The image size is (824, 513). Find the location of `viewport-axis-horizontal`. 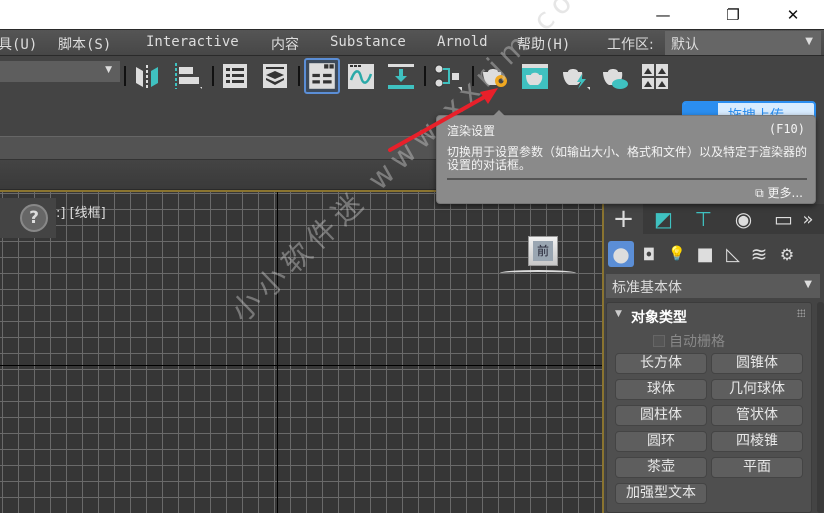

viewport-axis-horizontal is located at coordinates (301, 365).